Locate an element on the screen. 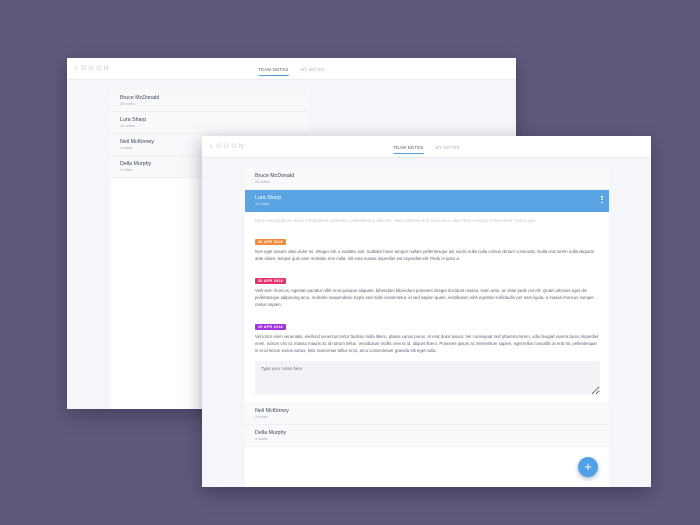 Image resolution: width=700 pixels, height=525 pixels. note-count: 3 notes is located at coordinates (261, 439).